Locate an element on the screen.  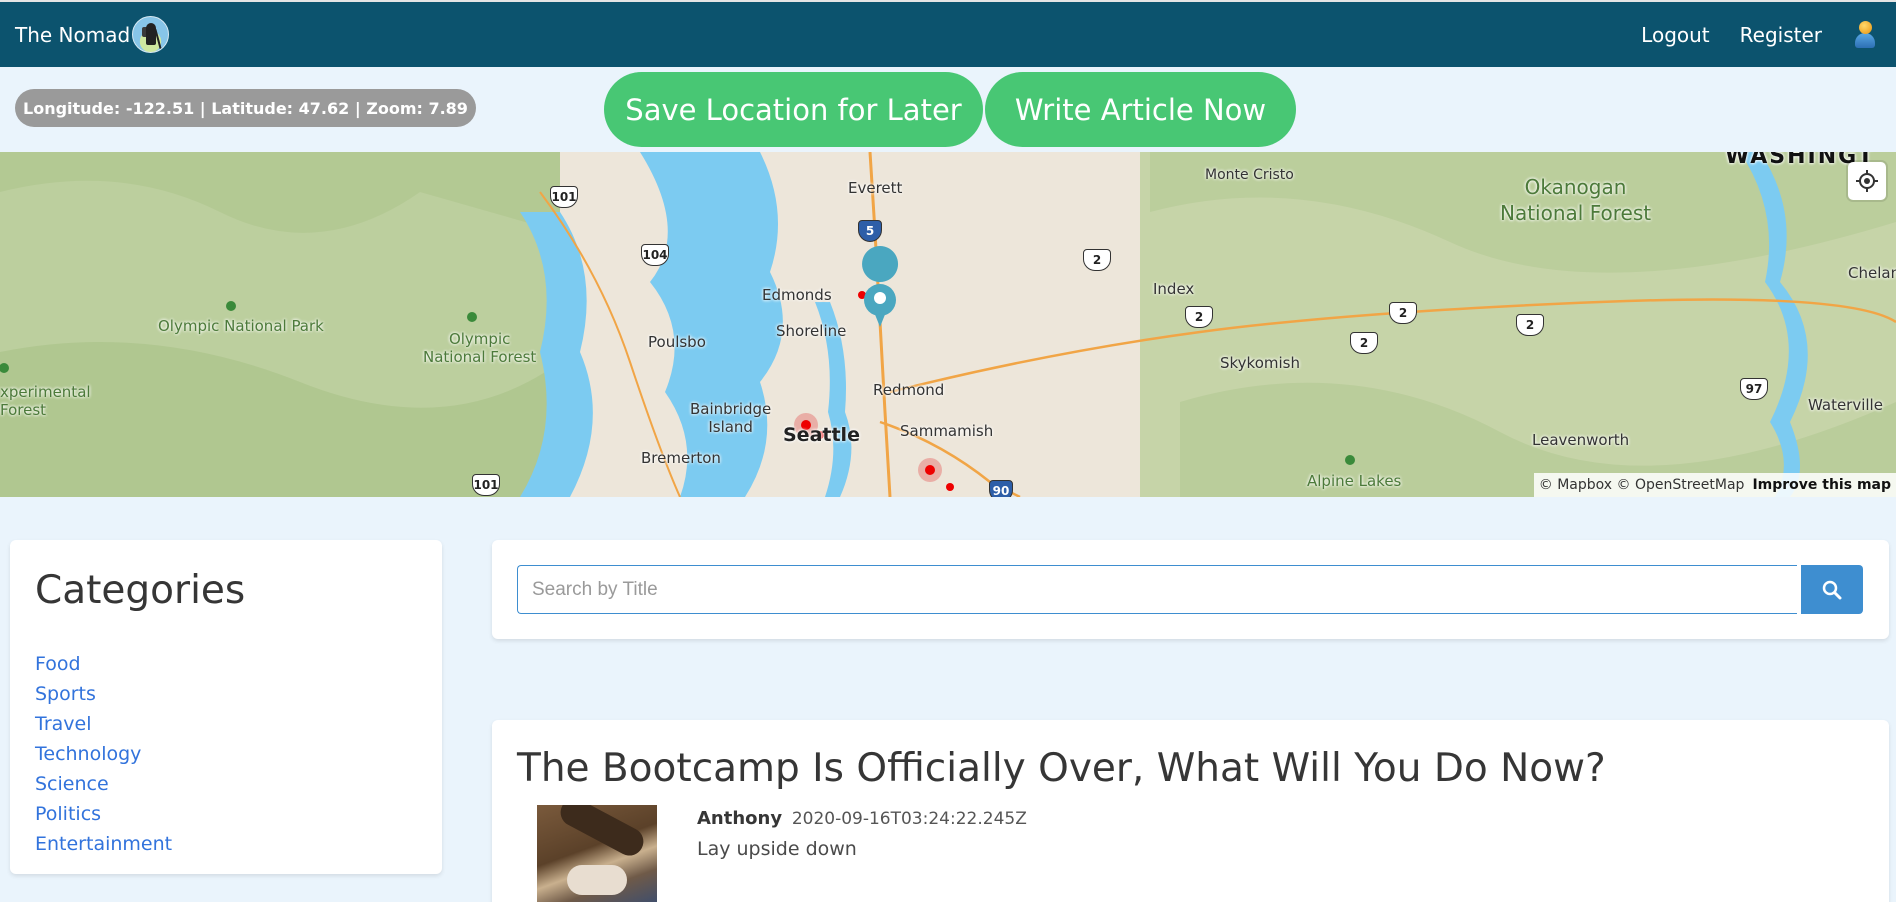
map-label-olympic-np: Olympic National Park is located at coordinates (241, 326).